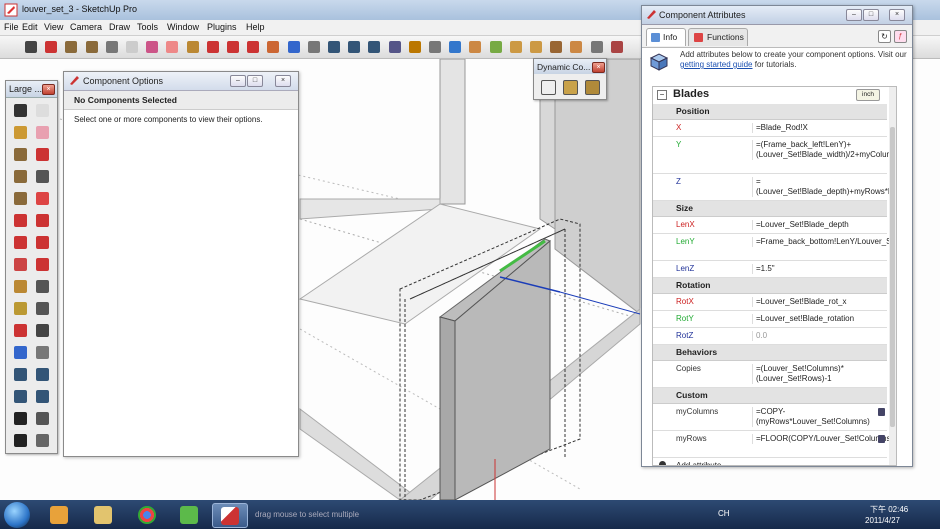  Describe the element at coordinates (688, 368) in the screenshot. I see `attribute-name: Copies` at that location.